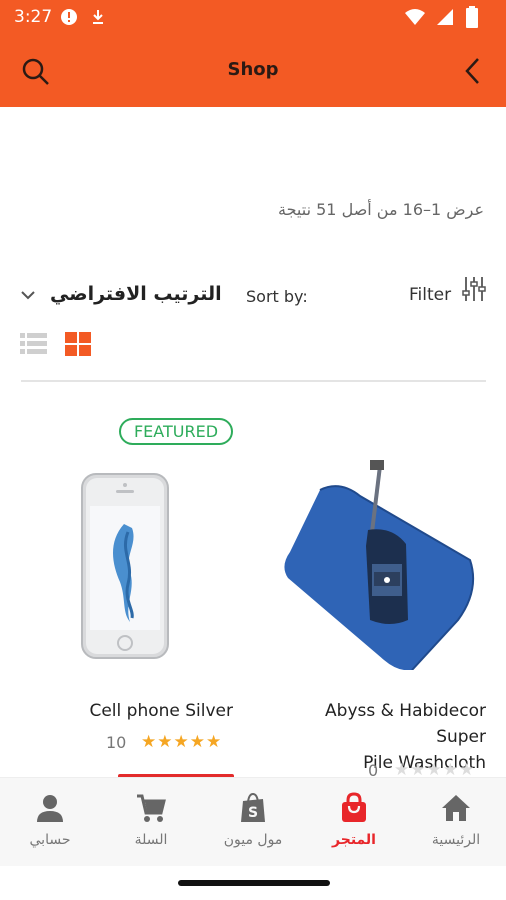  I want to click on nav-item-mall: S مول ميون, so click(253, 822).